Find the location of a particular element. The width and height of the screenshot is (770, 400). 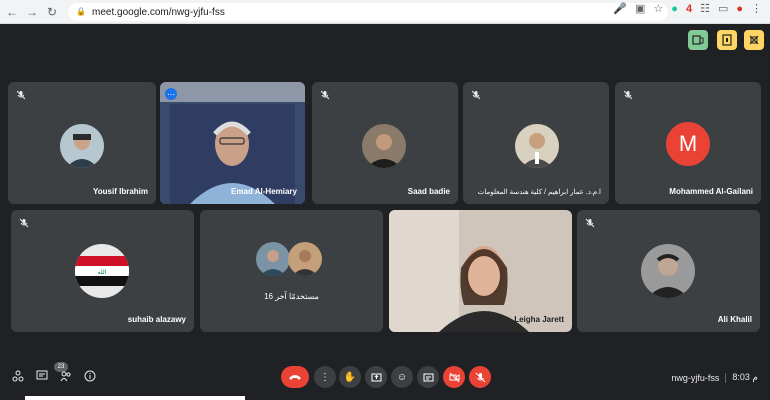

participant-tile: Yousif Ibrahim is located at coordinates (82, 143).